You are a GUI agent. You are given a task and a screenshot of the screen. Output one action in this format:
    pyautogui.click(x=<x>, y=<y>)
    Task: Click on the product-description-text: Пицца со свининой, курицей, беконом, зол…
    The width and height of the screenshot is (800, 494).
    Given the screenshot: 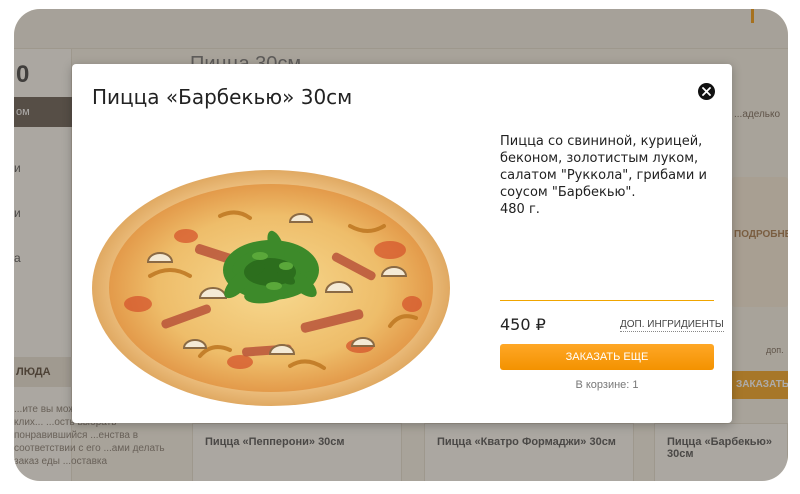 What is the action you would take?
    pyautogui.click(x=603, y=167)
    